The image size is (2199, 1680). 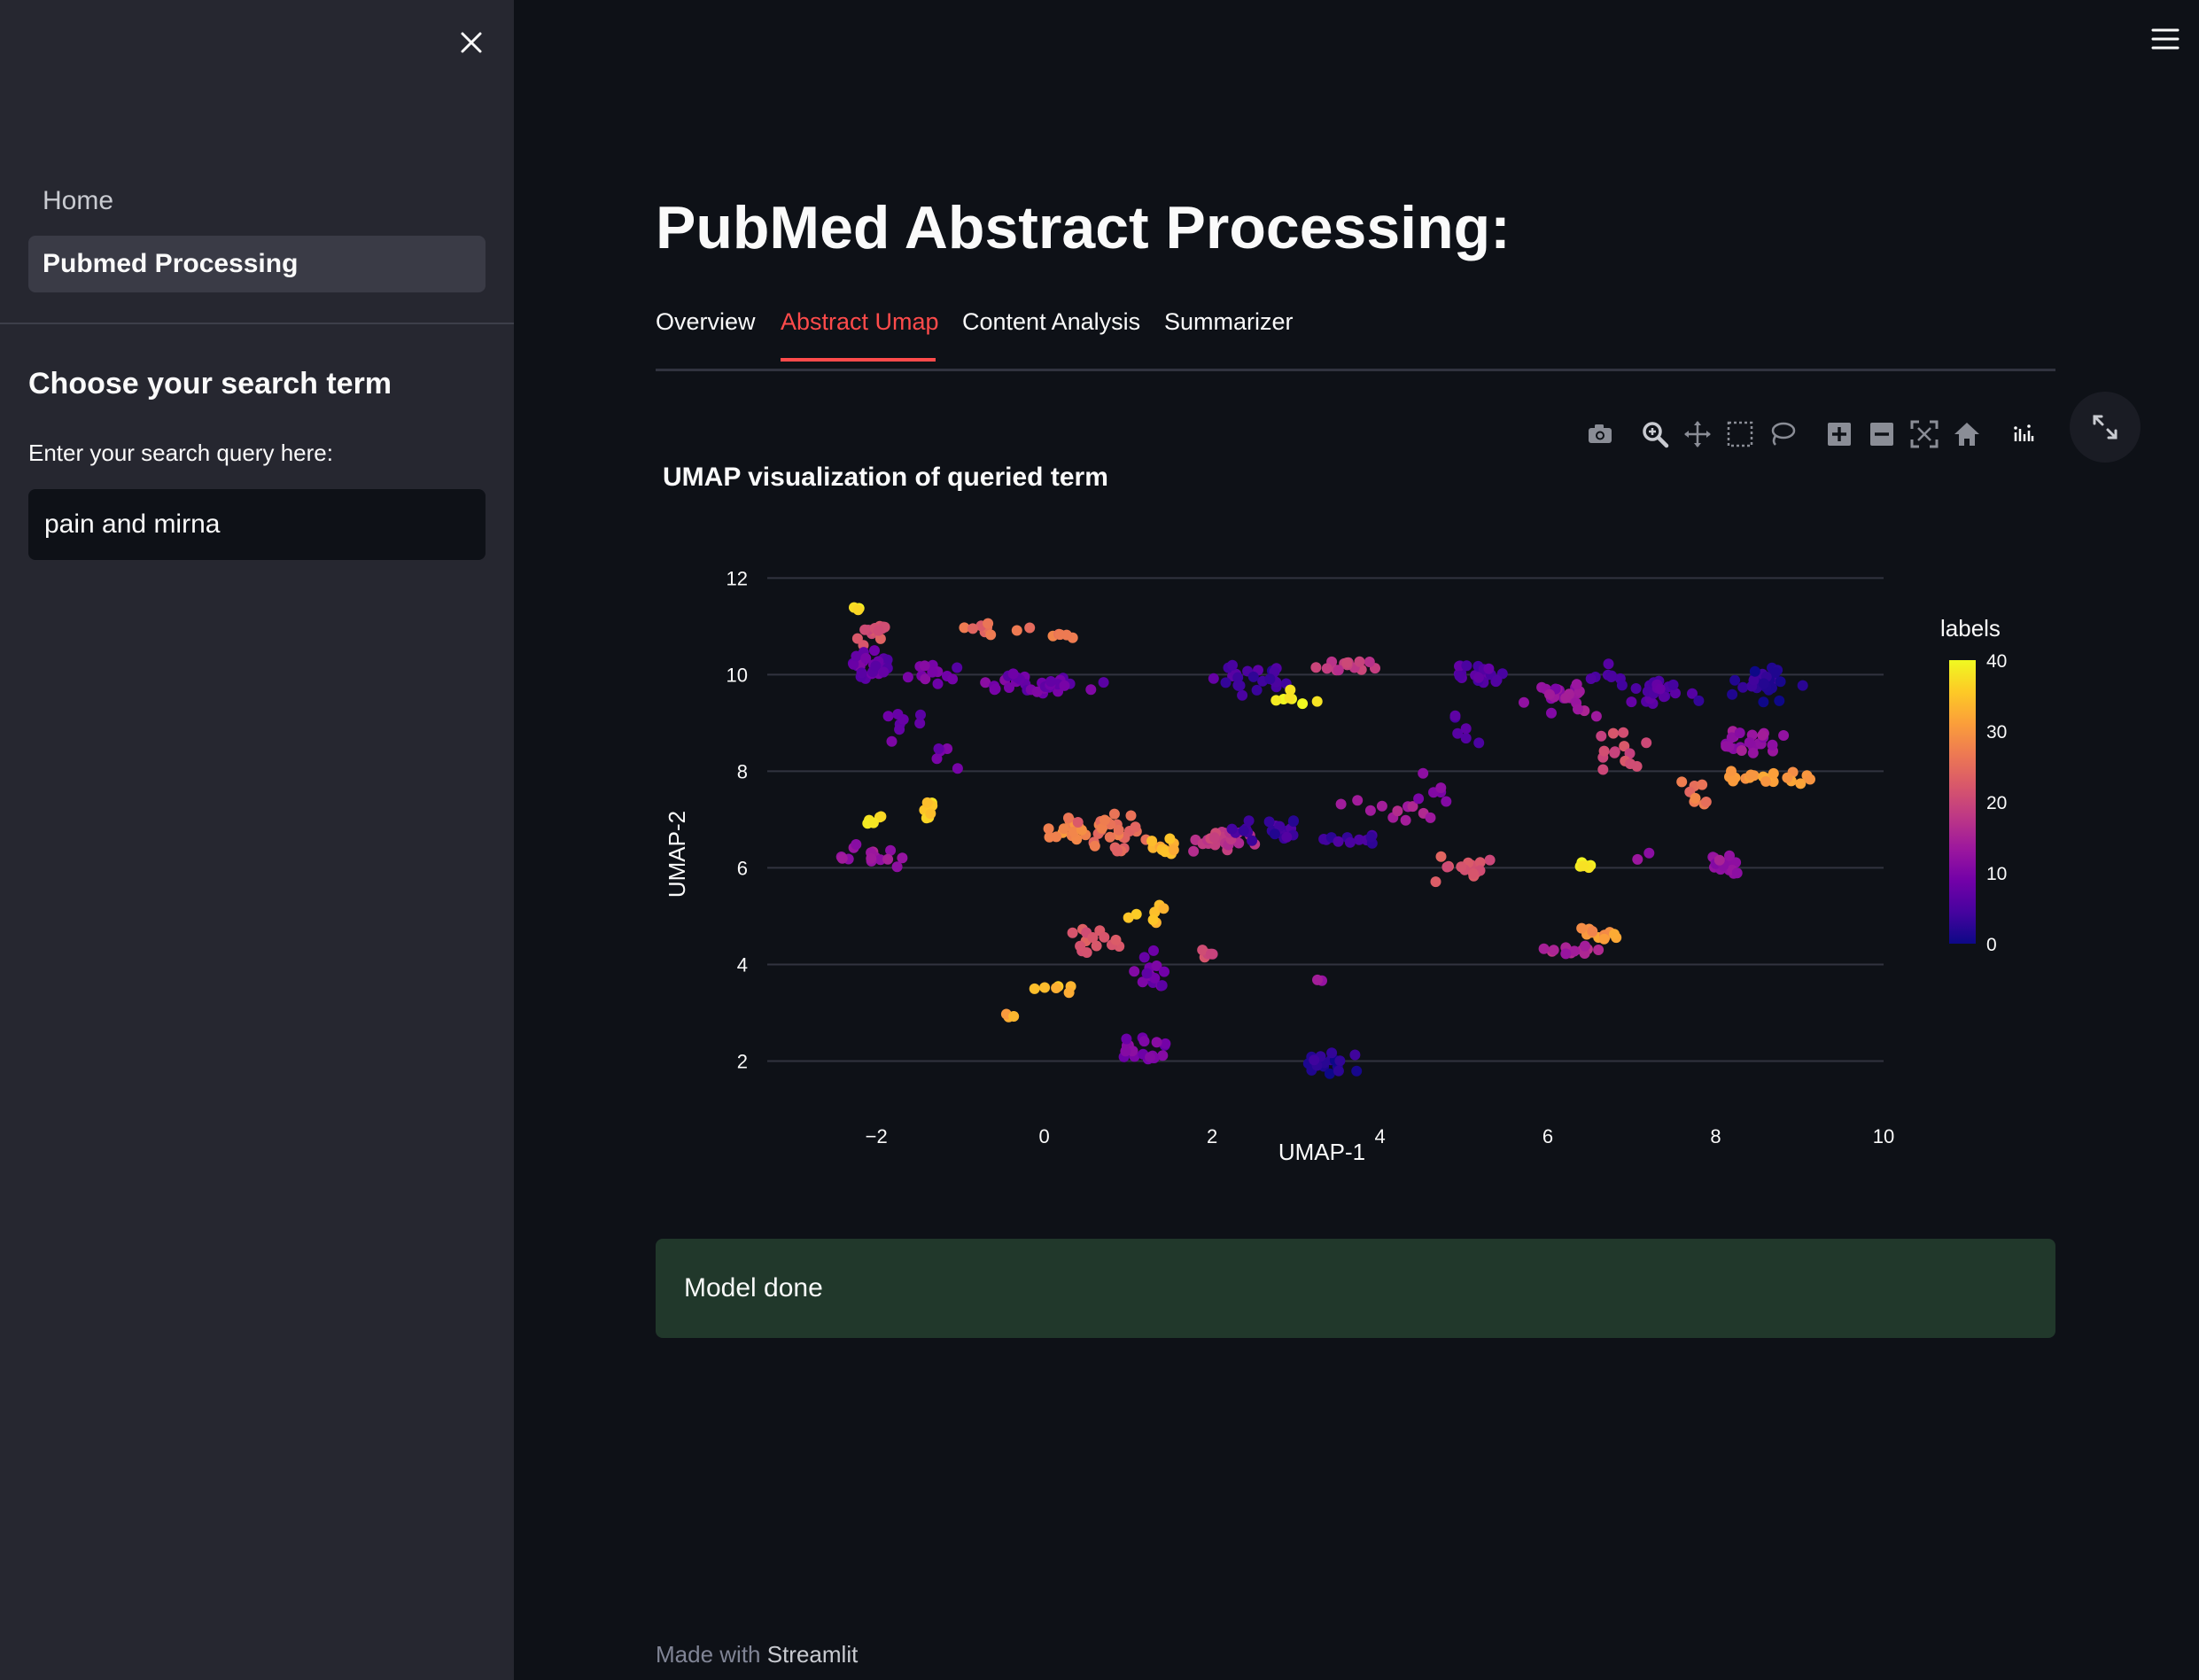 I want to click on zoom-icon, so click(x=1655, y=434).